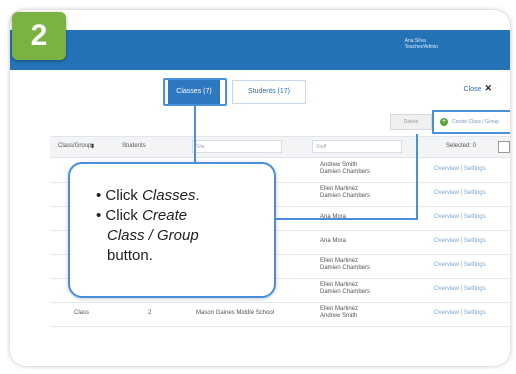 This screenshot has height=374, width=516. Describe the element at coordinates (345, 219) in the screenshot. I see `connector-line-create-h` at that location.